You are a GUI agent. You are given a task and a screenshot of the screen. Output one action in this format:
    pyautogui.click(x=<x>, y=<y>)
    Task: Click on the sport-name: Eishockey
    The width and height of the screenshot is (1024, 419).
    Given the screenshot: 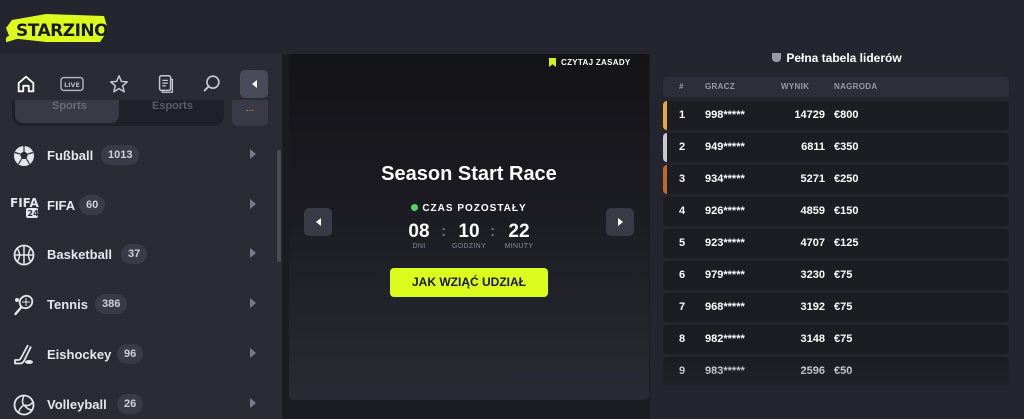 What is the action you would take?
    pyautogui.click(x=79, y=354)
    